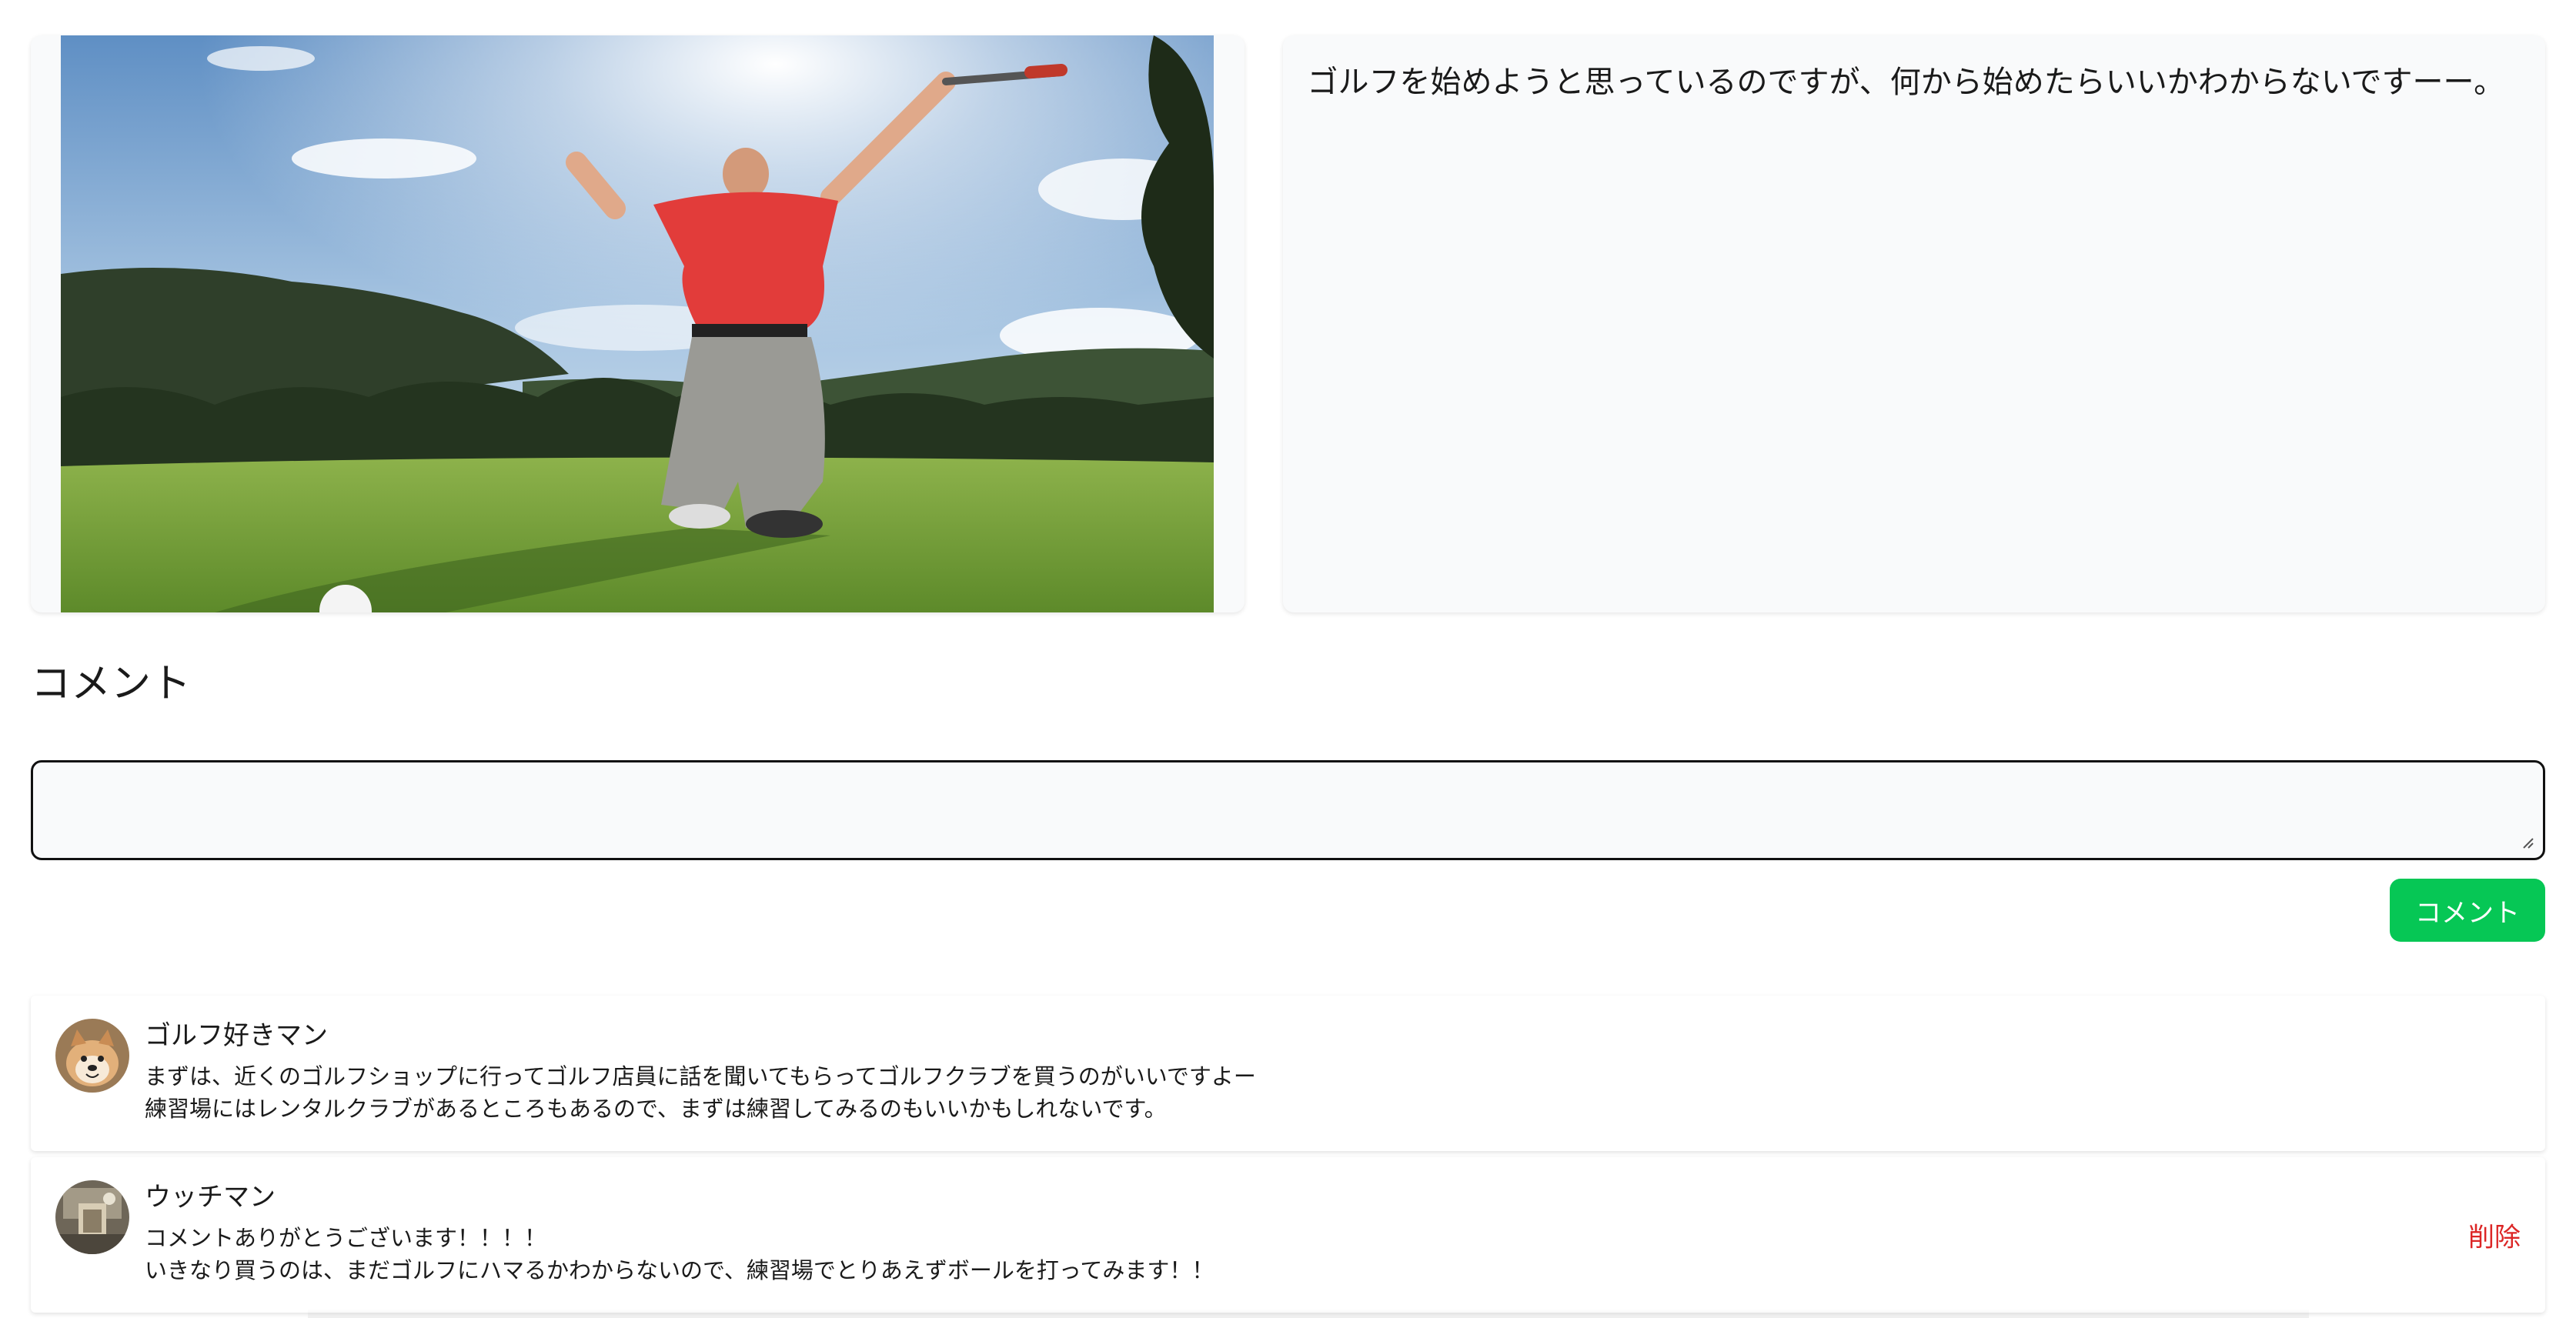  Describe the element at coordinates (92, 1217) in the screenshot. I see `room-photo-avatar-icon` at that location.